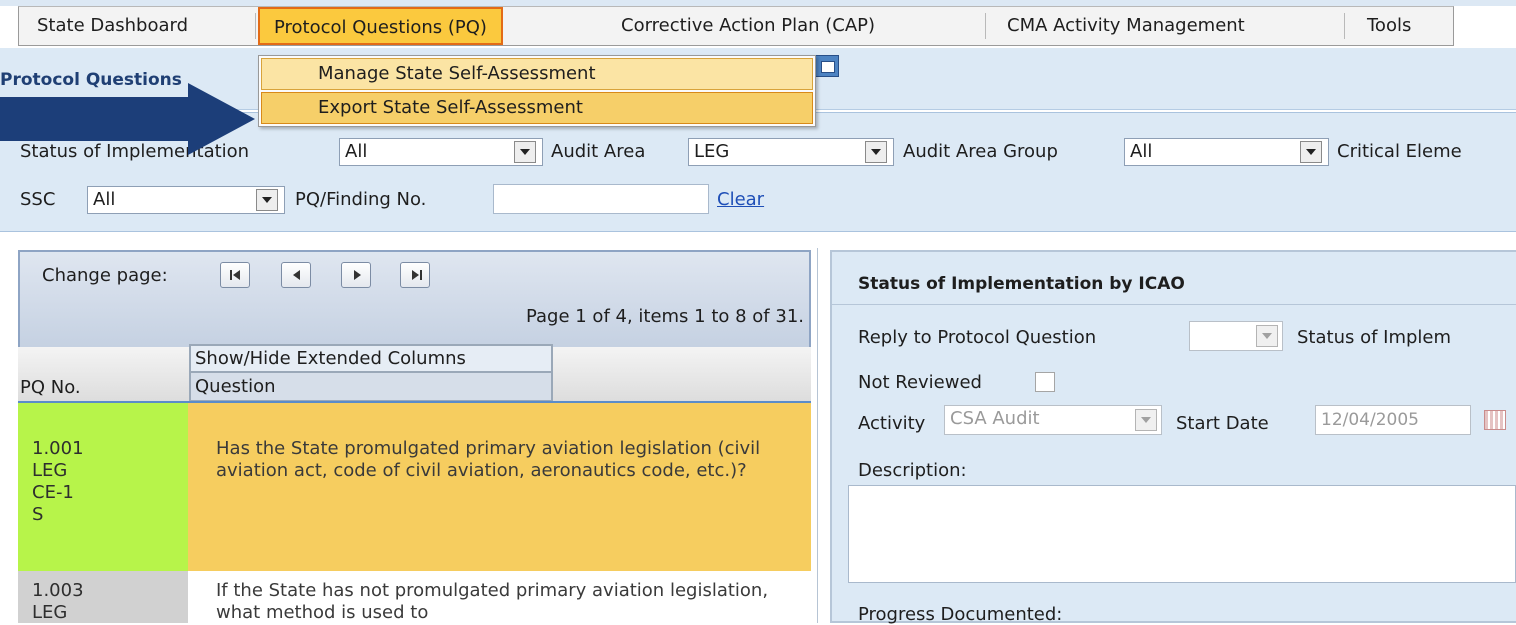 This screenshot has height=625, width=1516. I want to click on show-hide-extended-columns-button: Show/Hide Extended Columns, so click(371, 358).